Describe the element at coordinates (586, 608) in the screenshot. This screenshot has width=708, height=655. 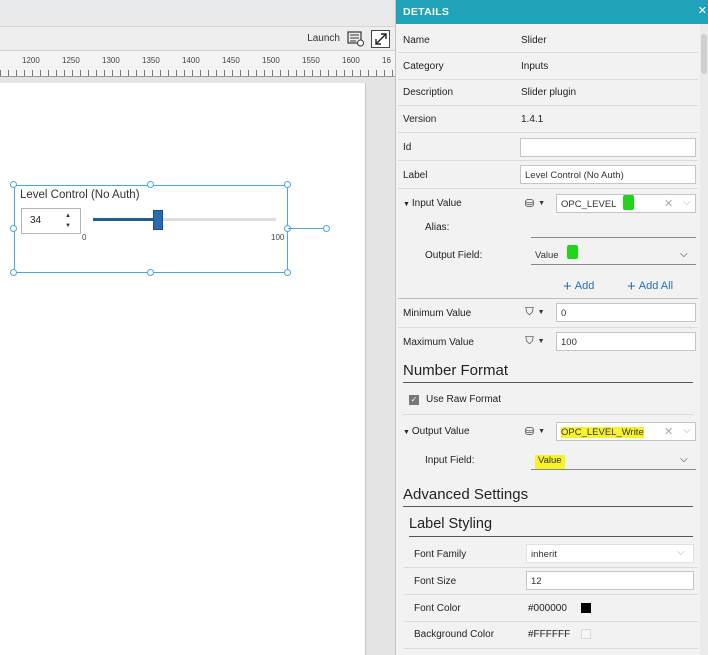
I see `font-color-swatch` at that location.